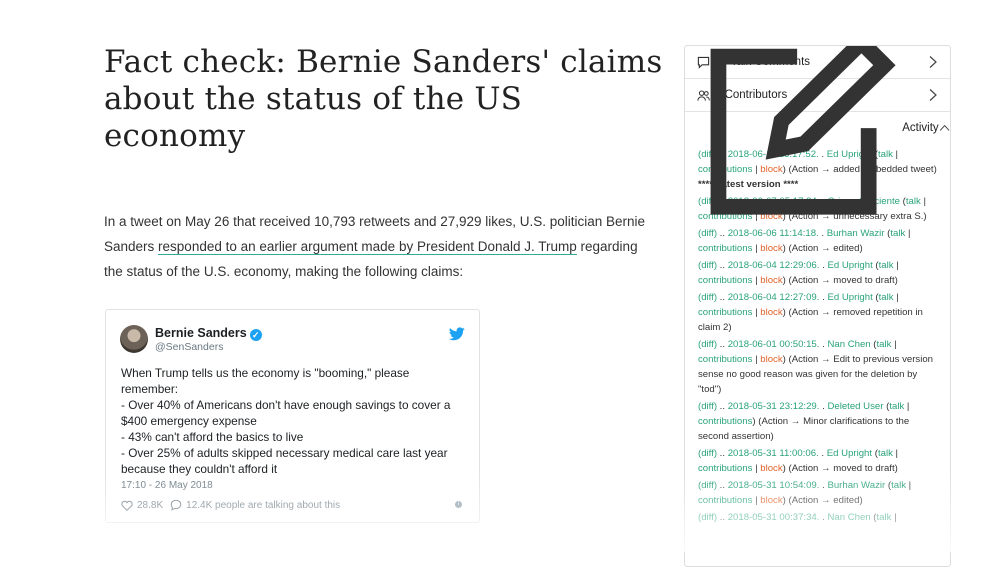 Image resolution: width=1004 pixels, height=567 pixels. Describe the element at coordinates (457, 334) in the screenshot. I see `twitter-bird-icon` at that location.